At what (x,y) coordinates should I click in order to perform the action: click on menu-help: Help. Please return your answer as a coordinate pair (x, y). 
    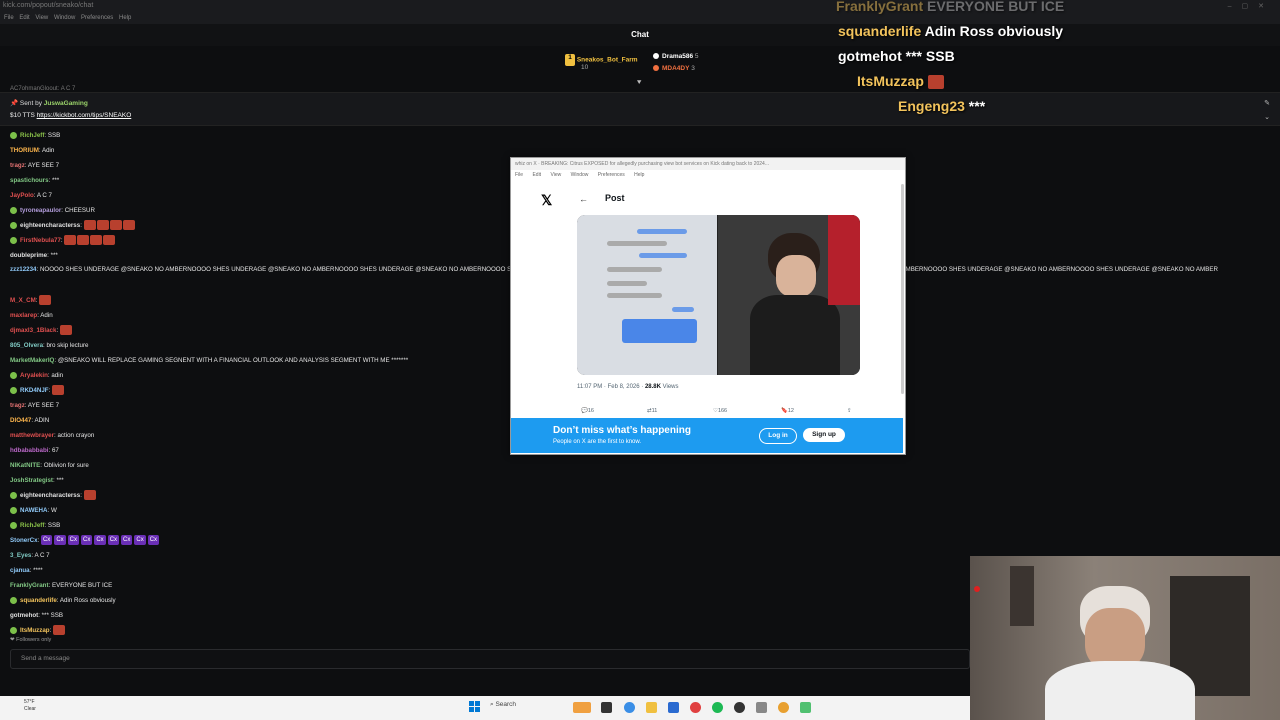
    Looking at the image, I should click on (125, 18).